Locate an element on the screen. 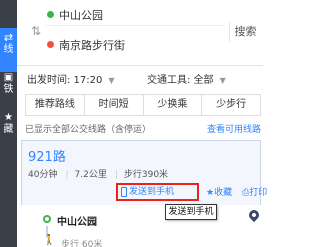 The width and height of the screenshot is (320, 247). transport-tool-select: 交通工具: 全部 ▼ is located at coordinates (186, 78).